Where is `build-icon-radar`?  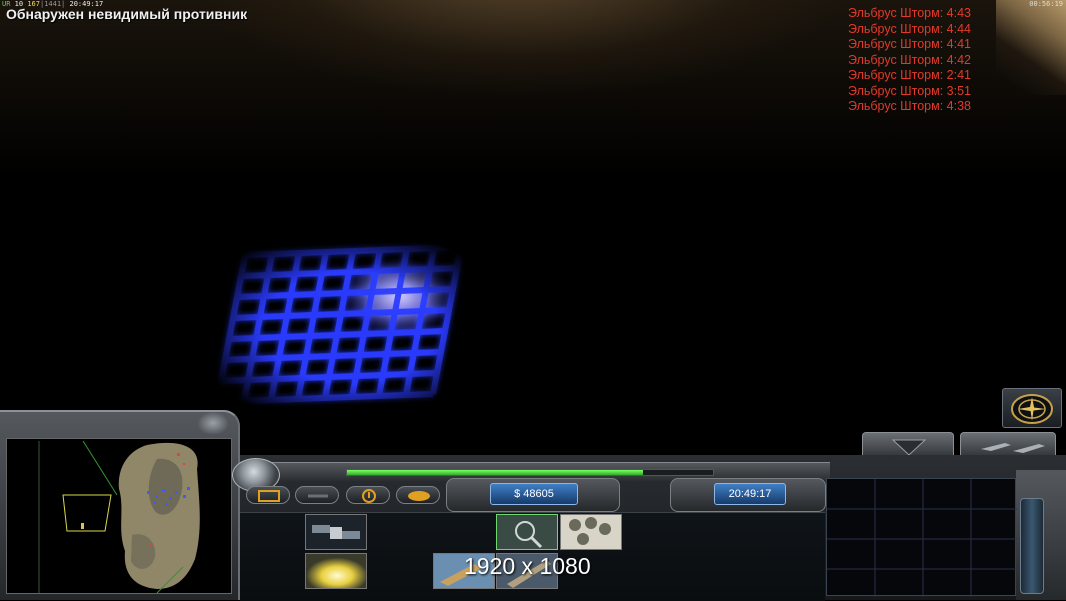
build-icon-radar is located at coordinates (527, 532).